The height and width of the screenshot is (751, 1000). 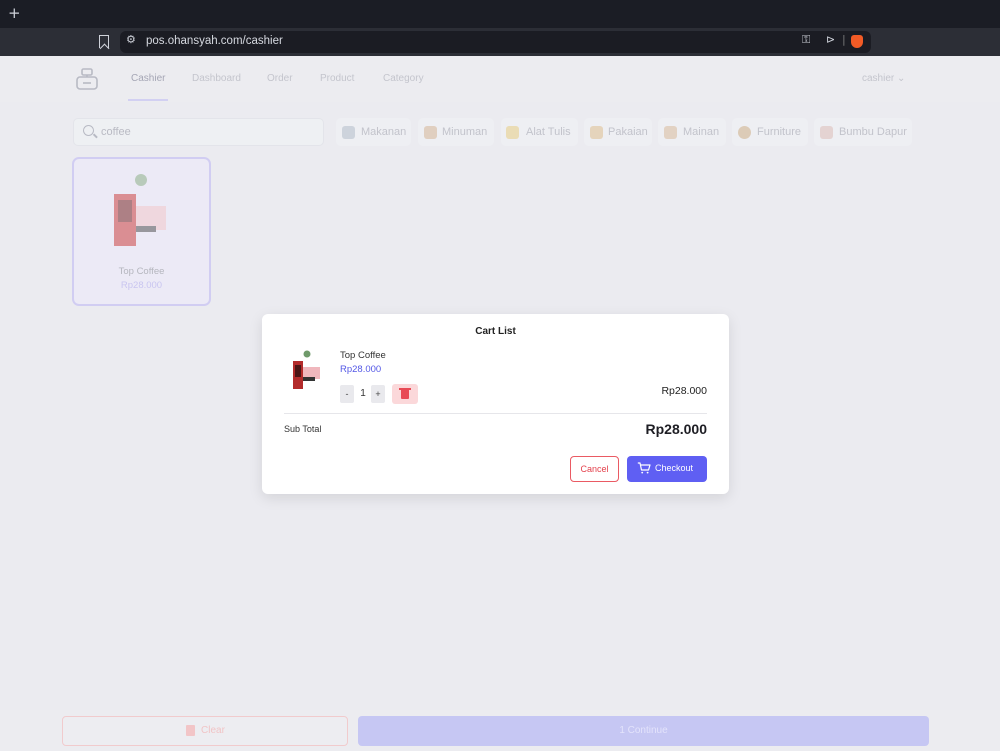 What do you see at coordinates (141, 271) in the screenshot?
I see `product-name: Top Coffee` at bounding box center [141, 271].